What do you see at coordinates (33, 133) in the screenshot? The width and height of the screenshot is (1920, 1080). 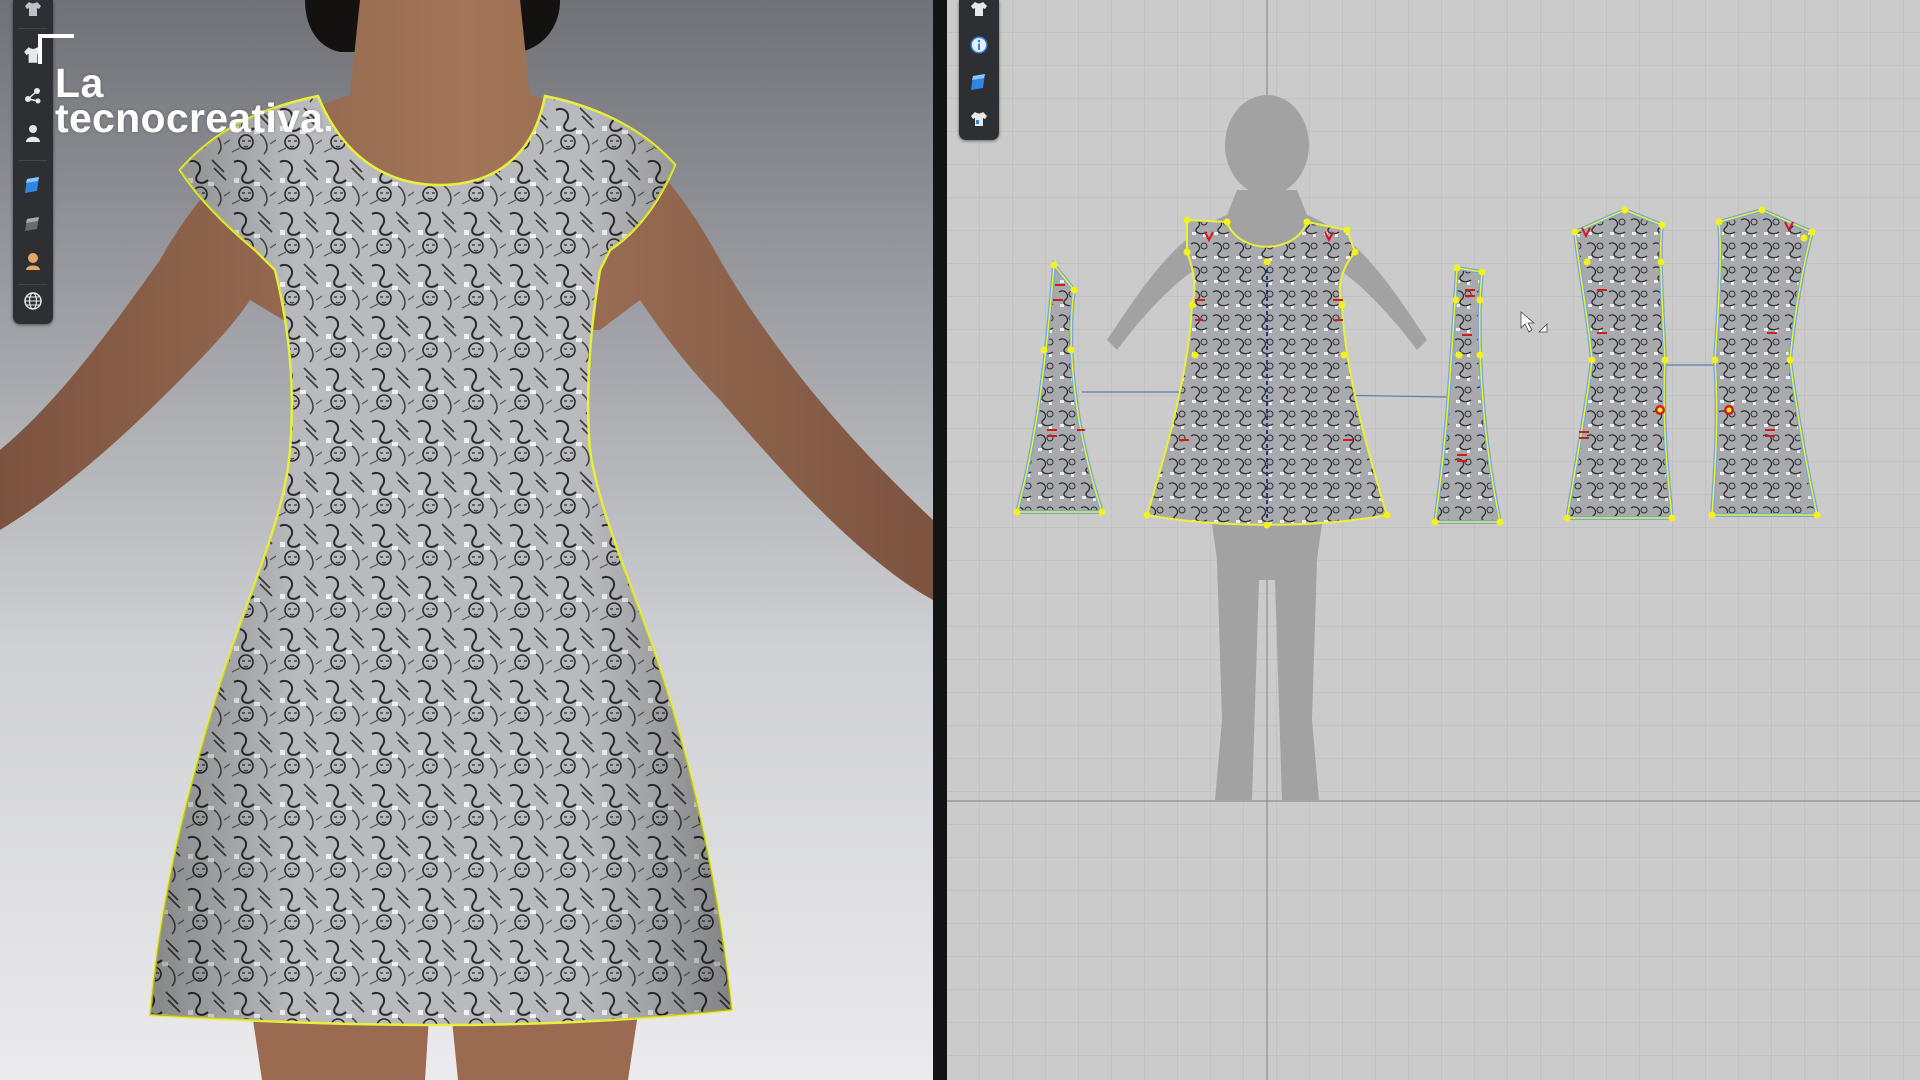 I see `avatar-icon` at bounding box center [33, 133].